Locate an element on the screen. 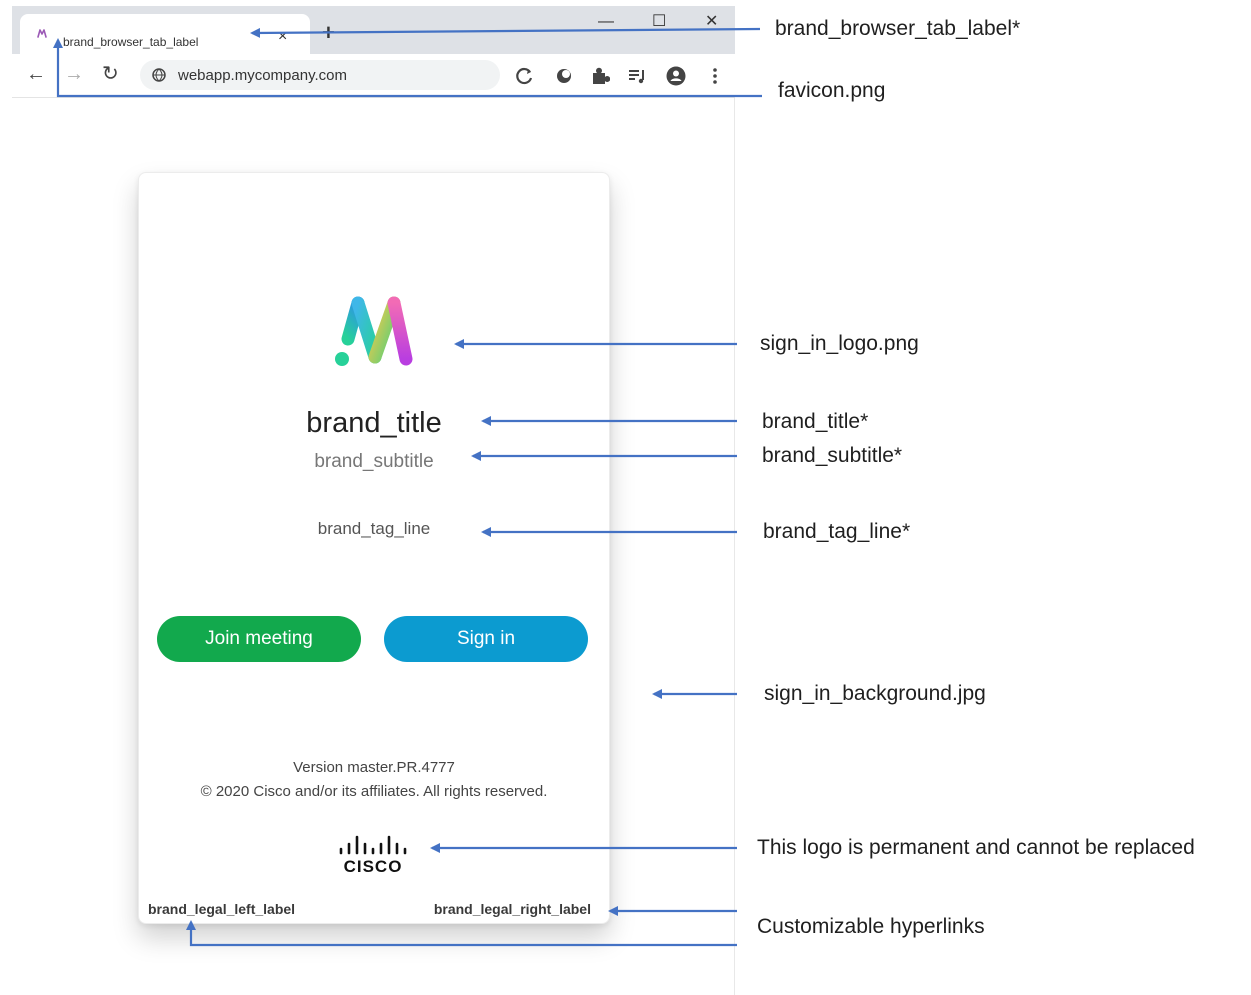 The width and height of the screenshot is (1251, 995). brand-title: brand_title is located at coordinates (374, 423).